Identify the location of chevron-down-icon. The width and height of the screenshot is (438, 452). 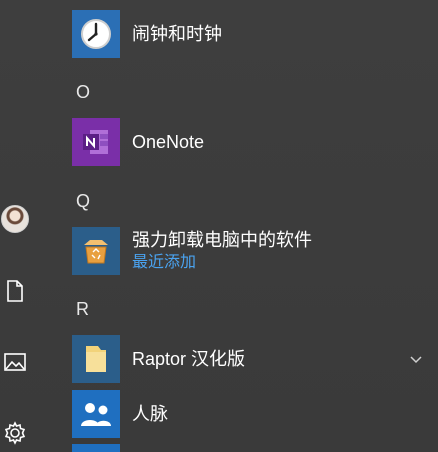
(416, 359).